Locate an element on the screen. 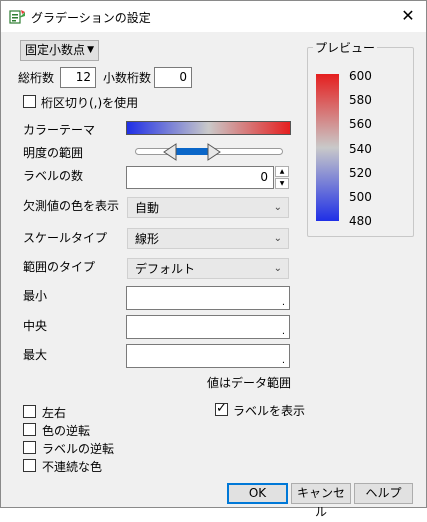 This screenshot has width=427, height=522. preview-tick-label: 480 is located at coordinates (360, 221).